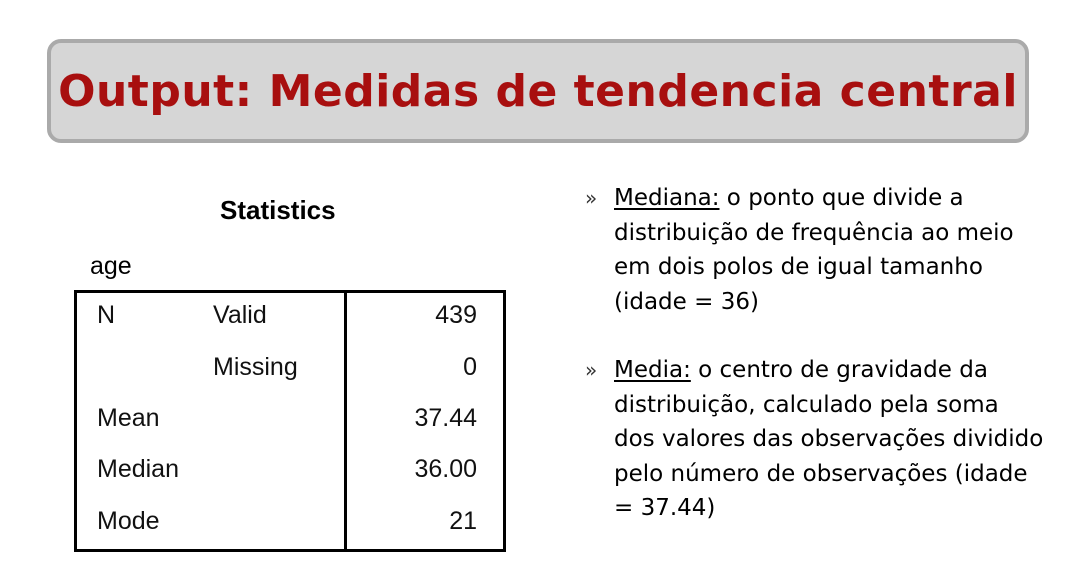 The height and width of the screenshot is (583, 1065). What do you see at coordinates (652, 370) in the screenshot?
I see `term-media: Media:` at bounding box center [652, 370].